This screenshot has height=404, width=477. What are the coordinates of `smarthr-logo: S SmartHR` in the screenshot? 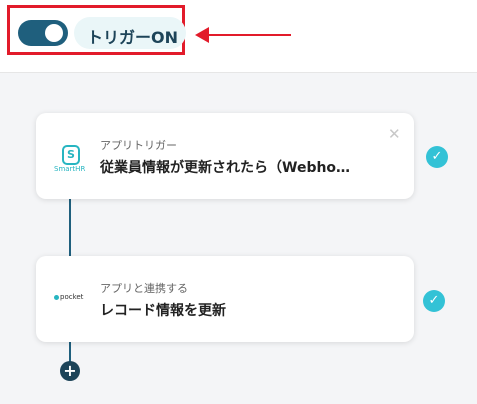 It's located at (70, 160).